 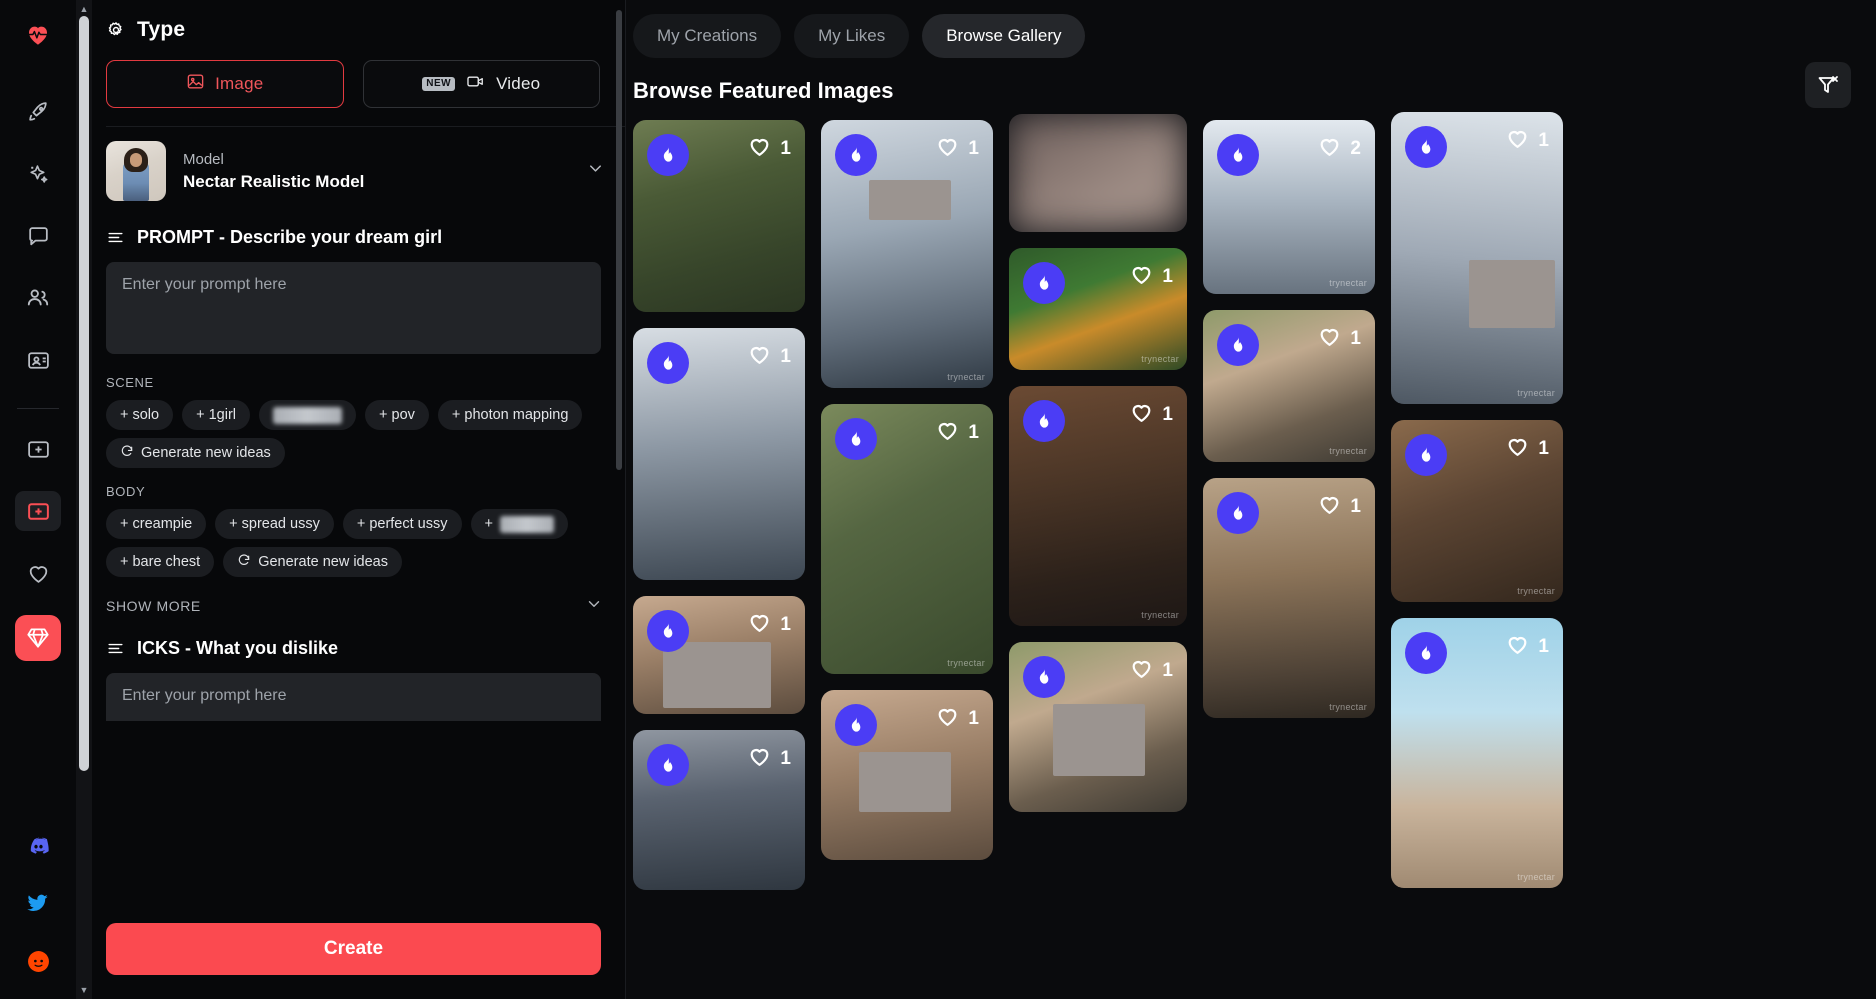 I want to click on scene-tag-pov: + pov, so click(x=397, y=415).